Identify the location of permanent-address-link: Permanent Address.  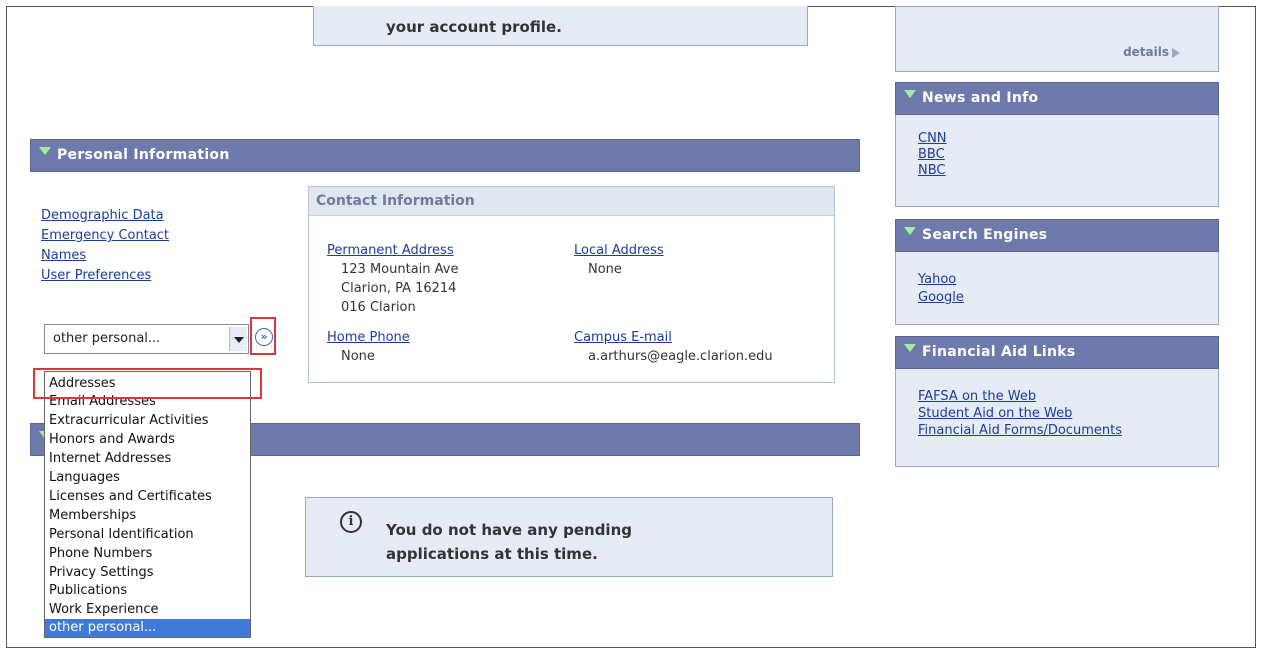
(392, 250).